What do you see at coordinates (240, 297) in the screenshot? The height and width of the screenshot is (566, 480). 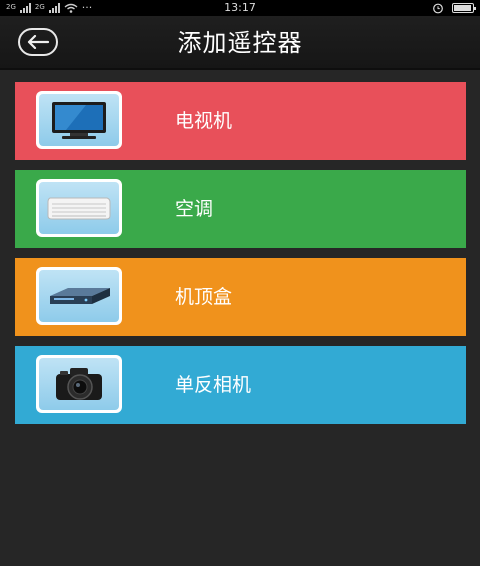 I see `device-item-set-top-box: 机顶盒` at bounding box center [240, 297].